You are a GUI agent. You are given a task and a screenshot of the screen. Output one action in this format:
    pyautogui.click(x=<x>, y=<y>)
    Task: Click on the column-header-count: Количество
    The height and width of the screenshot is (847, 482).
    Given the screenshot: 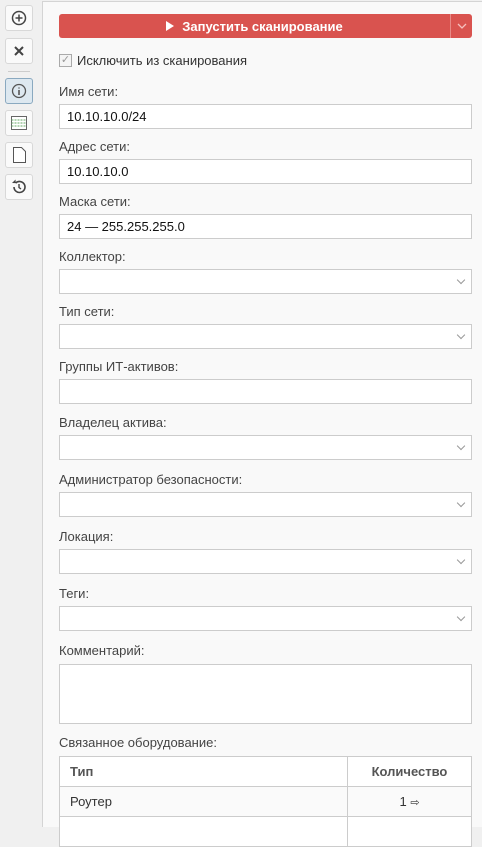 What is the action you would take?
    pyautogui.click(x=409, y=771)
    